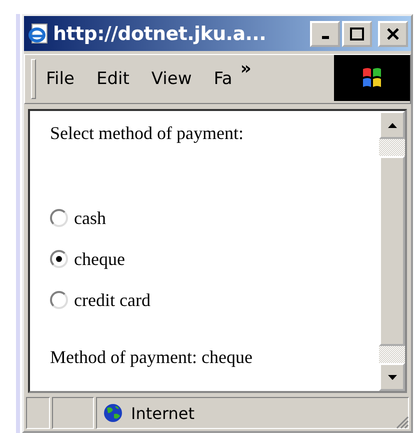 The width and height of the screenshot is (419, 433). I want to click on radio-option: cheque, so click(214, 259).